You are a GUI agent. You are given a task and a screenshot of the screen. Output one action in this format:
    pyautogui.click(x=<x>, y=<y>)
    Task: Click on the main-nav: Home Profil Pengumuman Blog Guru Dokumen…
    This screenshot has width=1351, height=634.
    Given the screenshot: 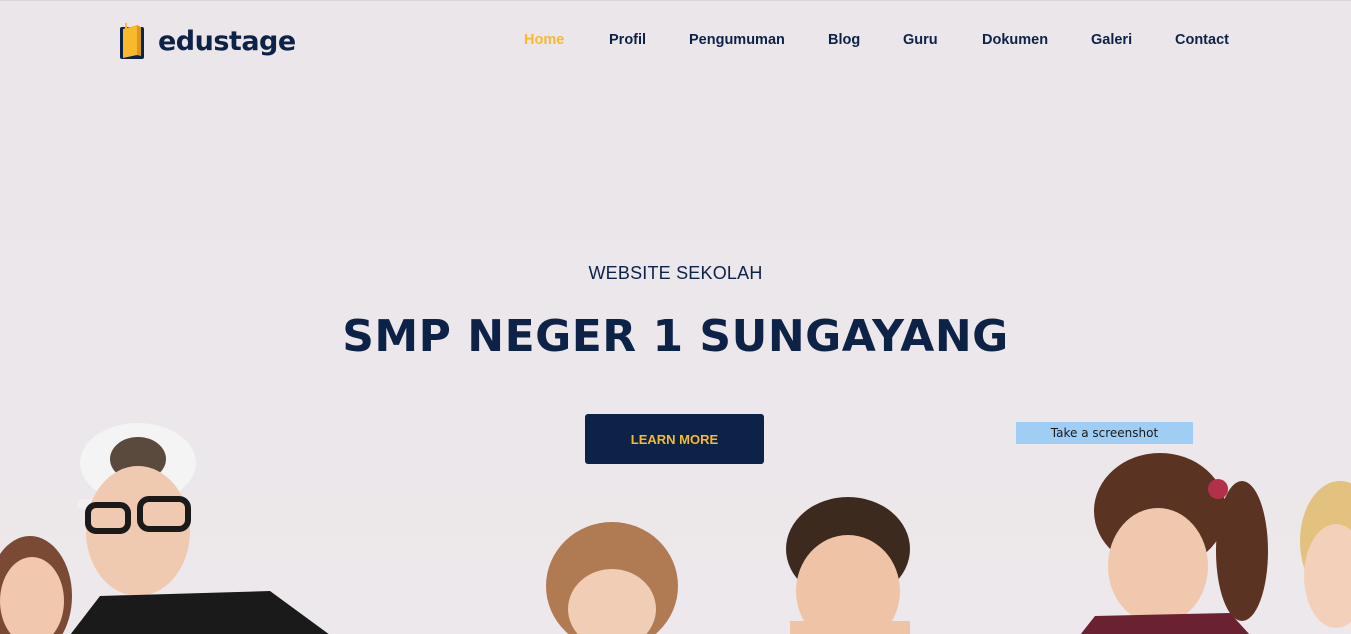 What is the action you would take?
    pyautogui.click(x=675, y=42)
    